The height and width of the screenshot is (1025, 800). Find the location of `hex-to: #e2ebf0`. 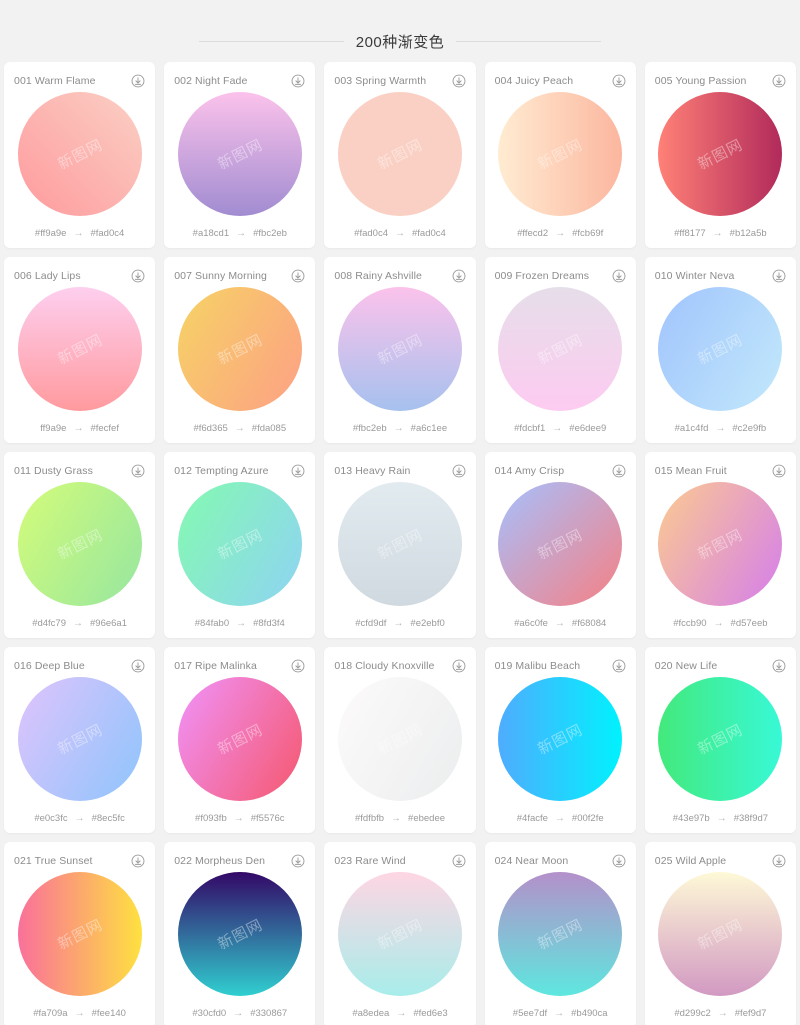

hex-to: #e2ebf0 is located at coordinates (427, 623).